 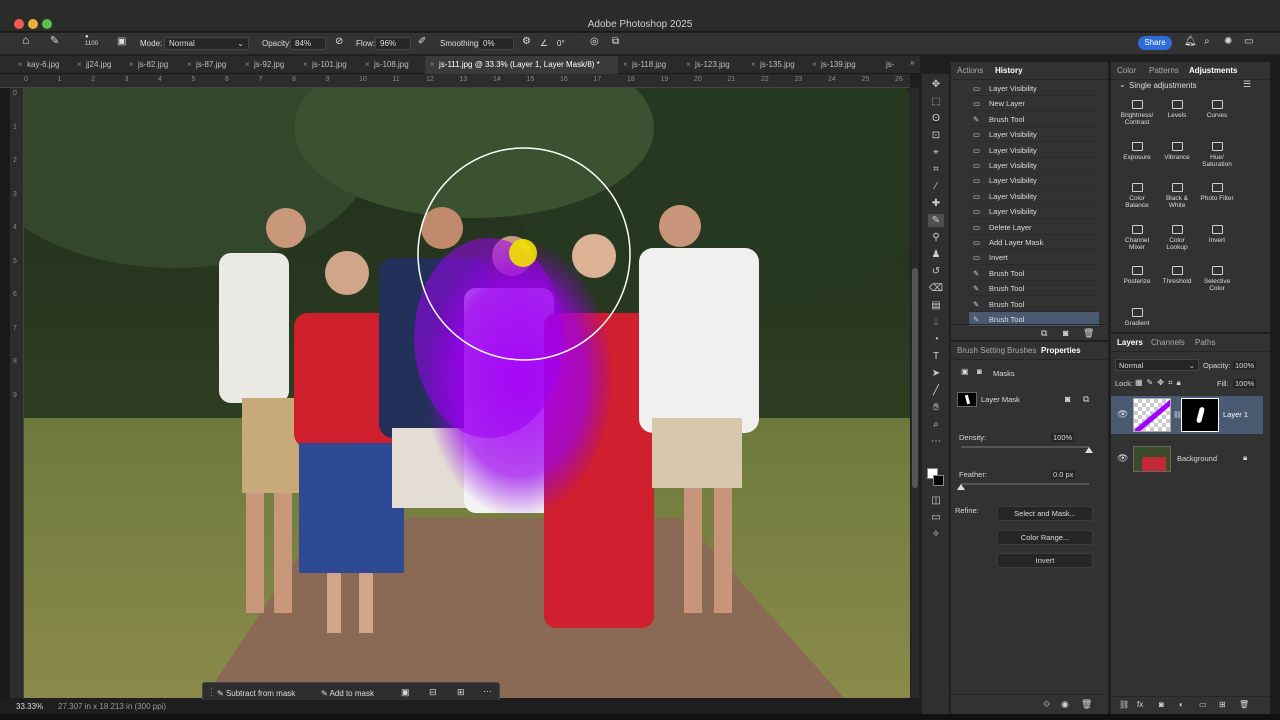 I want to click on lasso-tool-icon: ʘ, so click(x=936, y=118).